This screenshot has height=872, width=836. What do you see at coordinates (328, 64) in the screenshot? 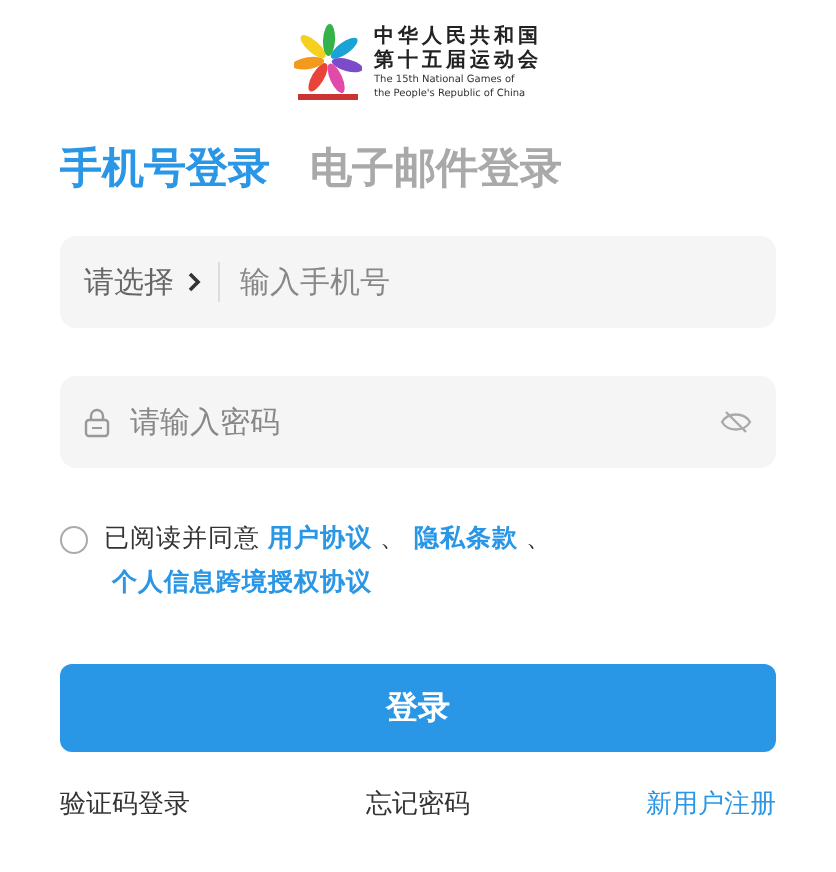
I see `emblem-drawing` at bounding box center [328, 64].